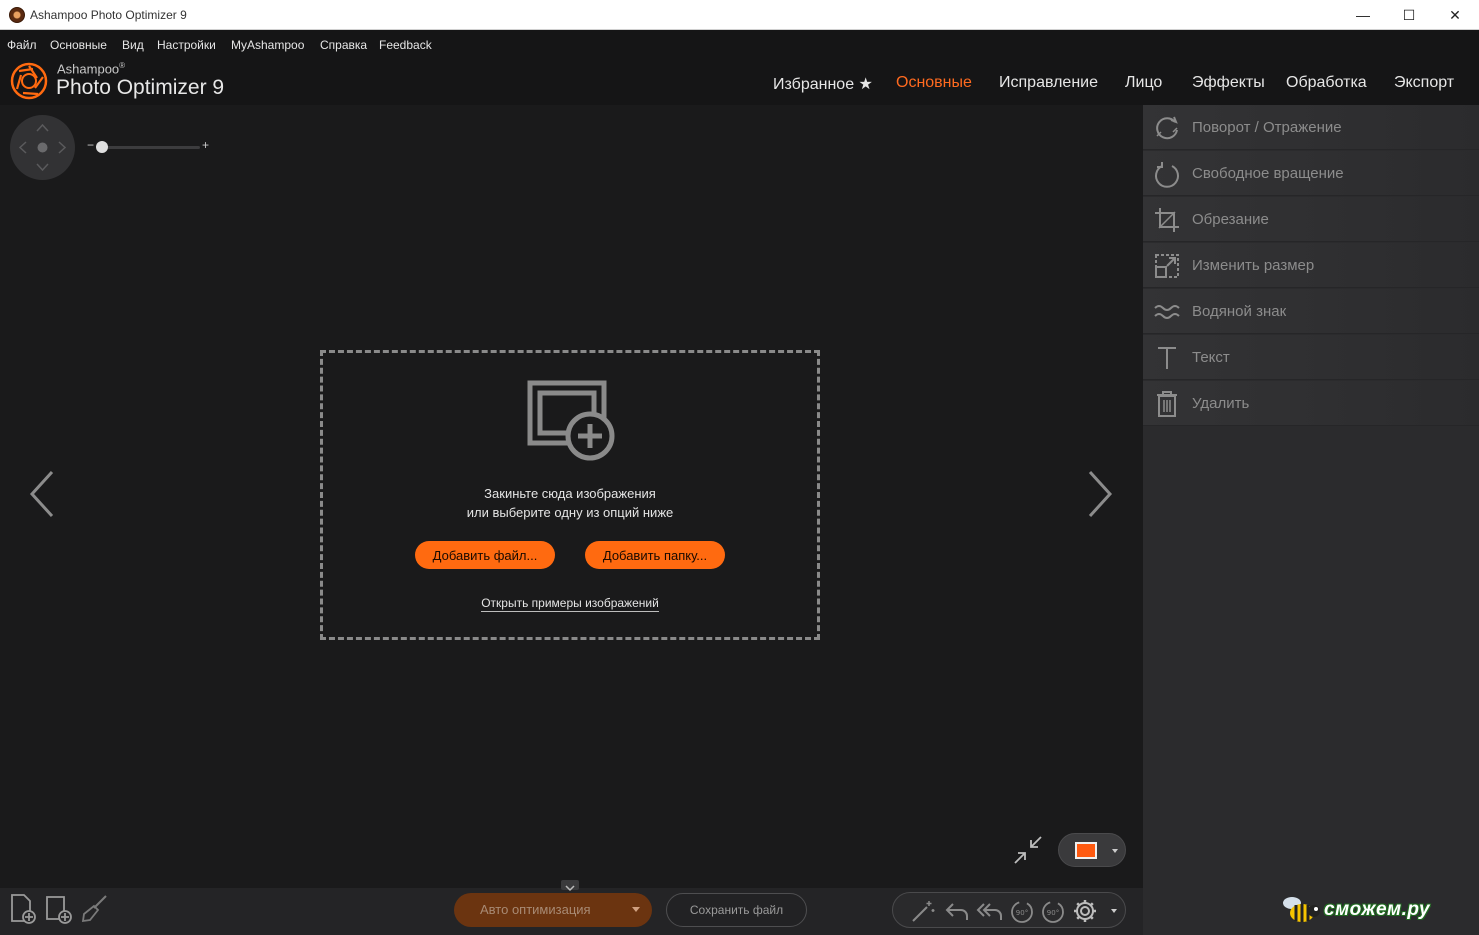 Image resolution: width=1479 pixels, height=935 pixels. I want to click on rotate-right-90-icon: 90°, so click(1053, 911).